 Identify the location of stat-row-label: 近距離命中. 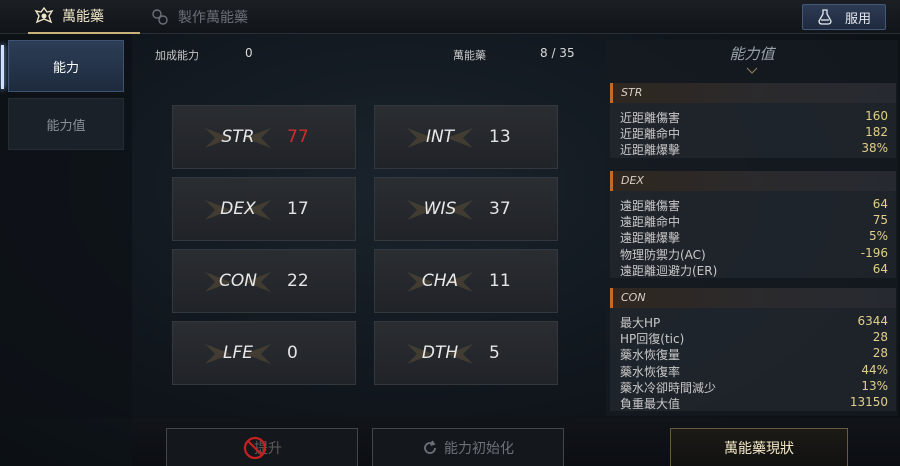
(650, 134).